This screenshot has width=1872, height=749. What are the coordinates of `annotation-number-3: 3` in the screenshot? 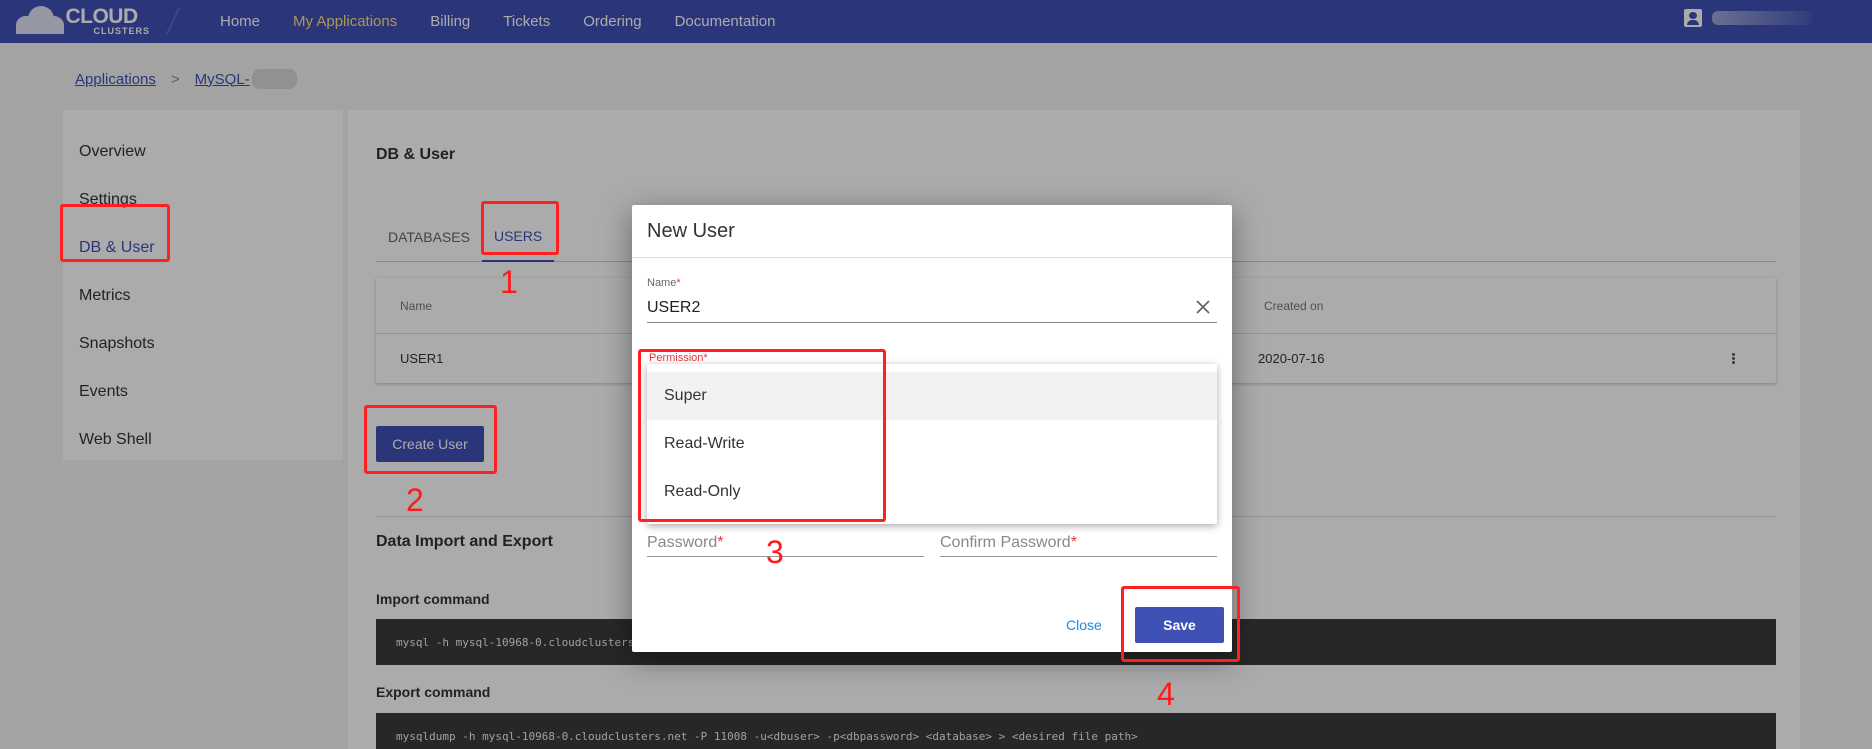 It's located at (775, 552).